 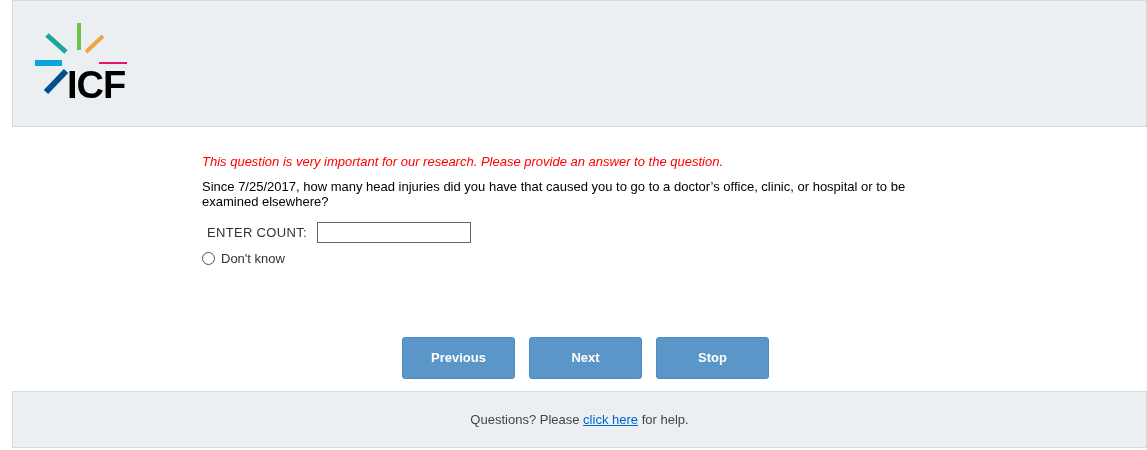 What do you see at coordinates (579, 419) in the screenshot?
I see `help-text: Questions? Please click here for help.` at bounding box center [579, 419].